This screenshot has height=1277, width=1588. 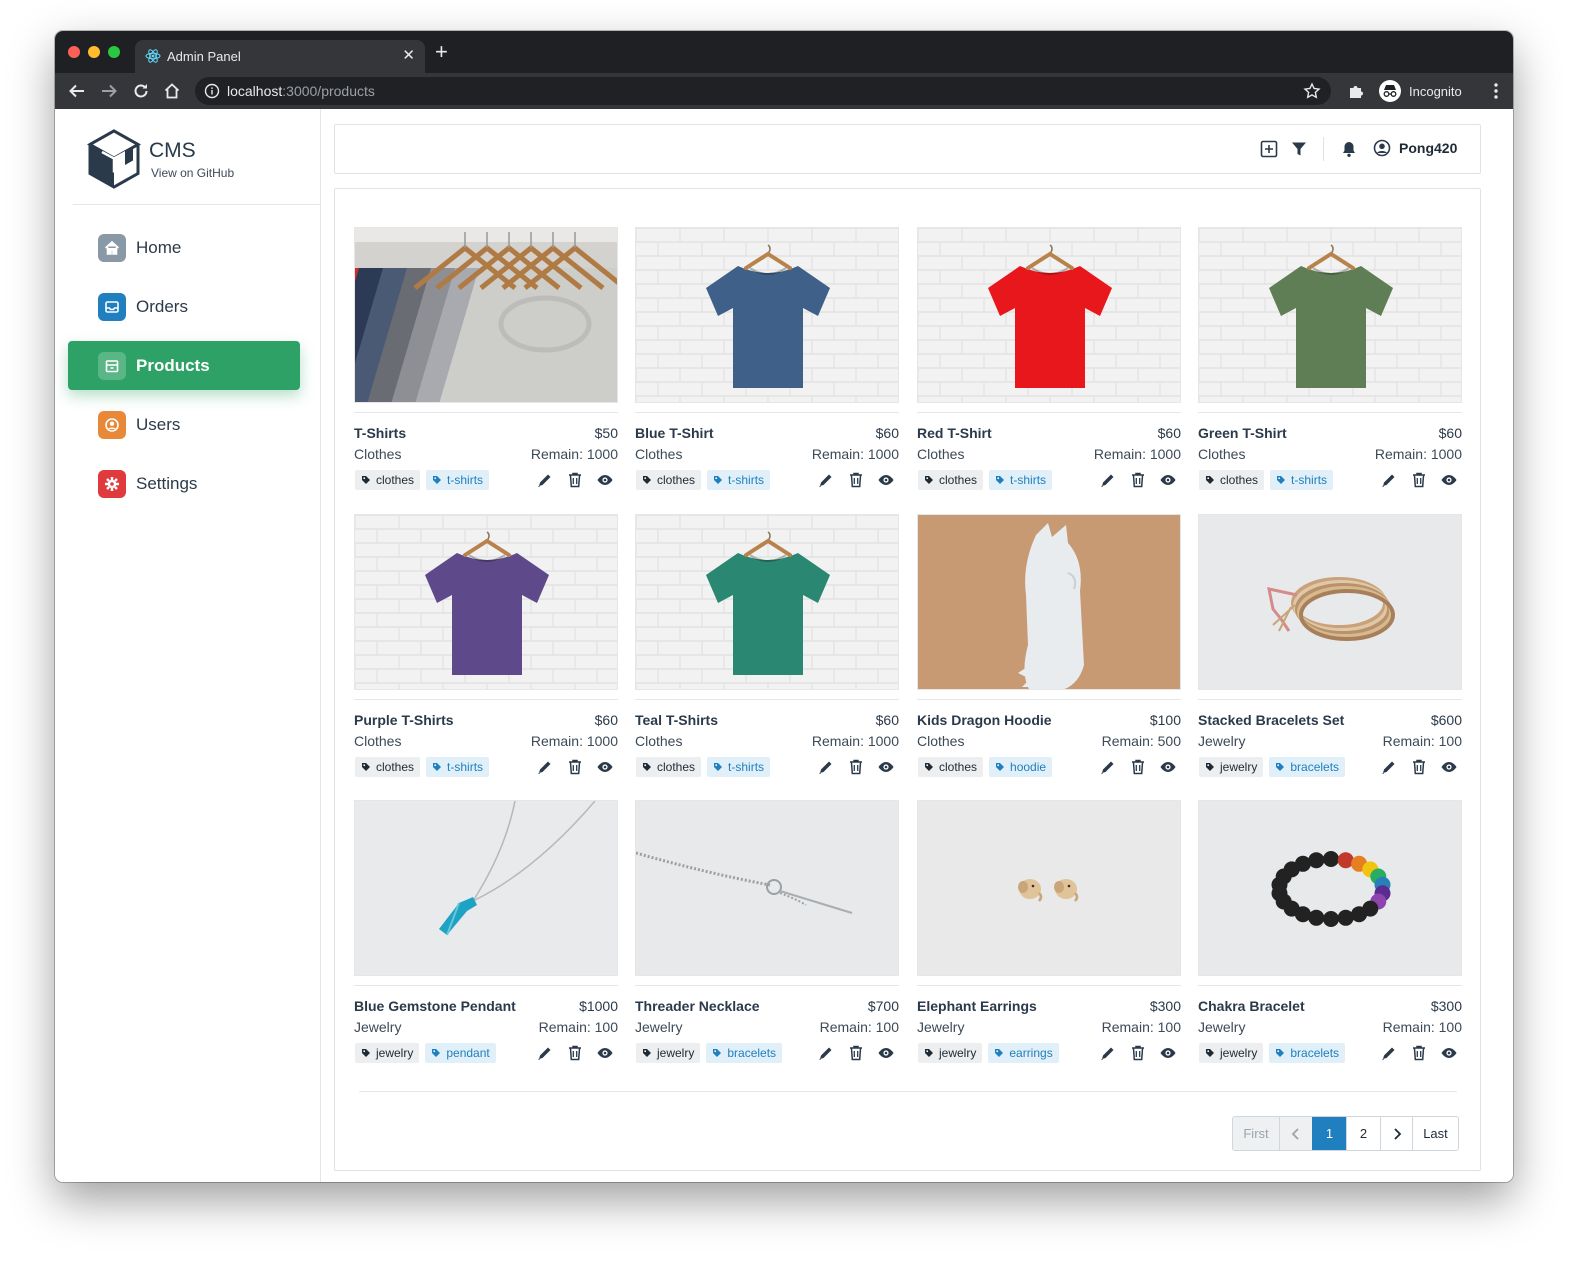 What do you see at coordinates (172, 91) in the screenshot?
I see `home-browser-icon` at bounding box center [172, 91].